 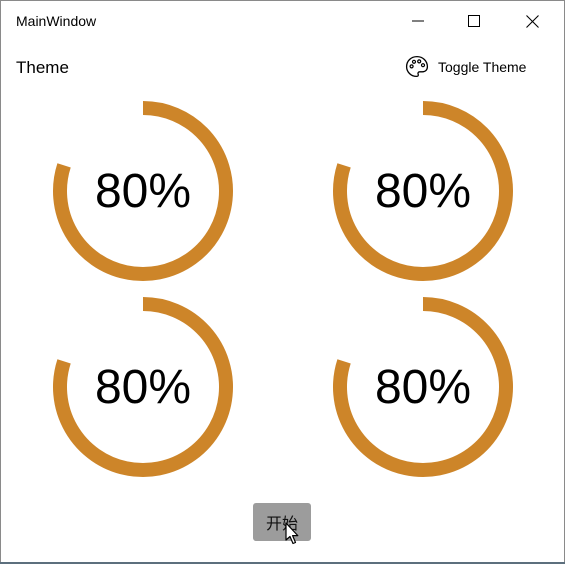 I want to click on page-title: Theme, so click(x=42, y=67).